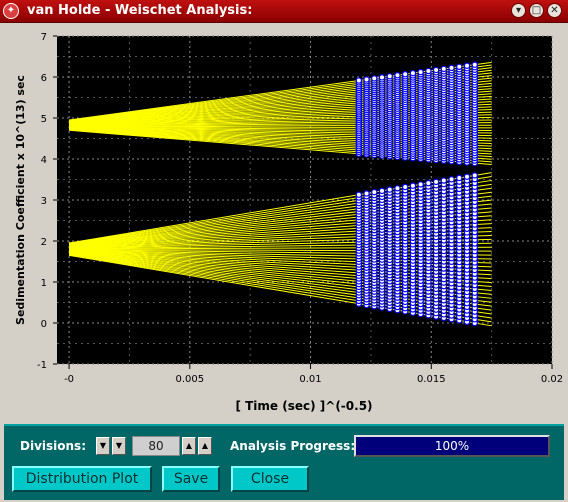 The width and height of the screenshot is (568, 502). What do you see at coordinates (44, 160) in the screenshot?
I see `y-tick-label: 4` at bounding box center [44, 160].